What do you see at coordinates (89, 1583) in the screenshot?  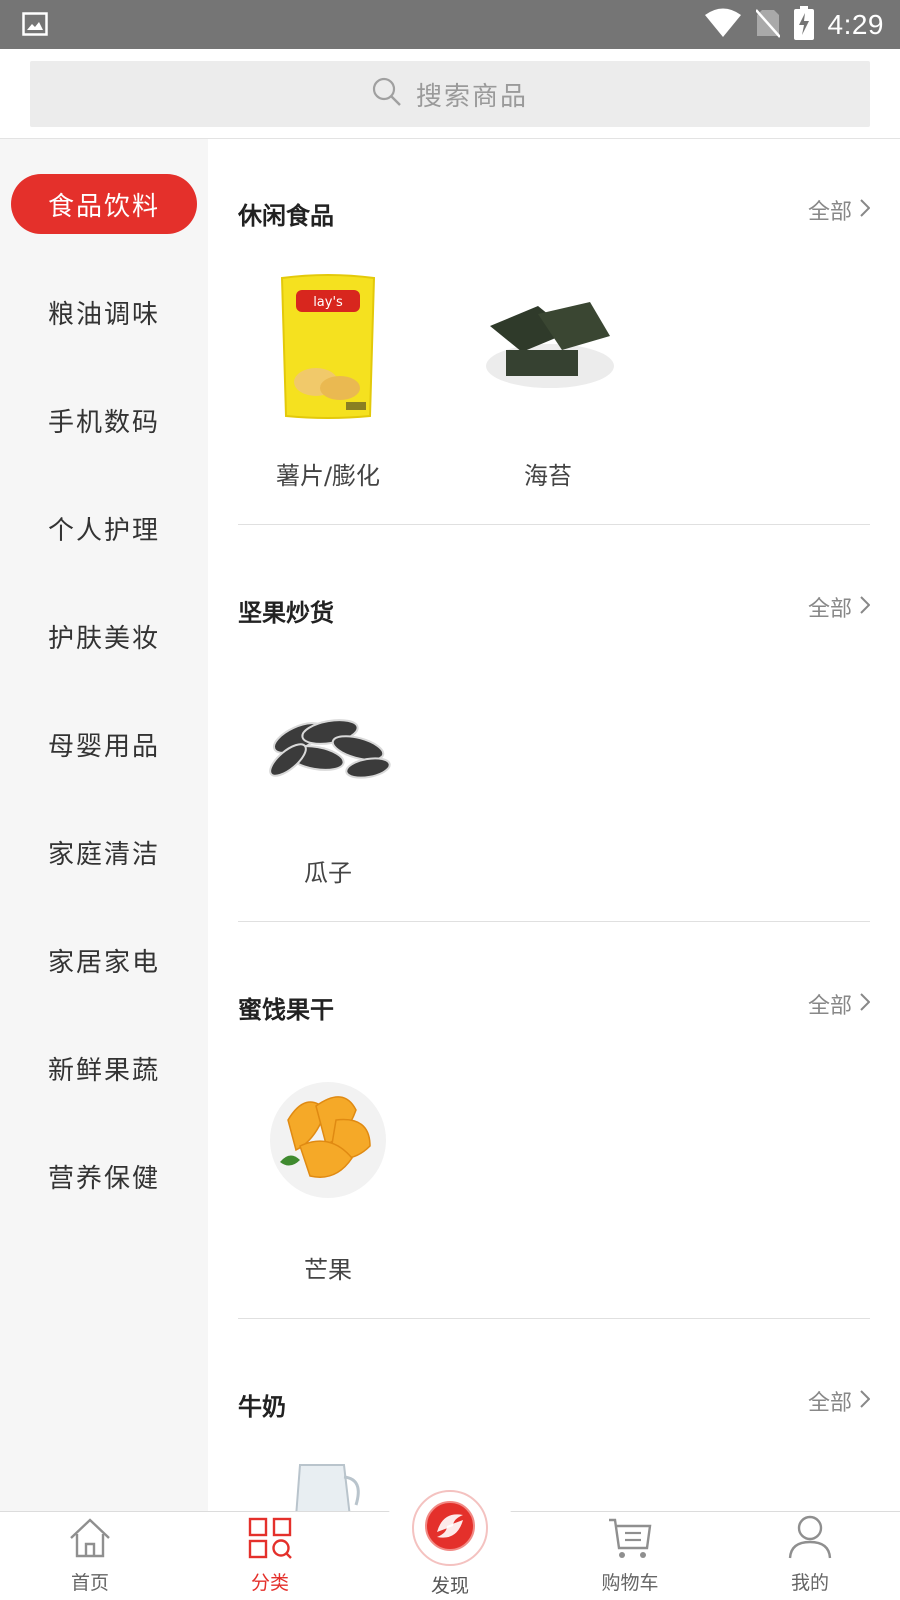 I see `nav-label: 首页` at bounding box center [89, 1583].